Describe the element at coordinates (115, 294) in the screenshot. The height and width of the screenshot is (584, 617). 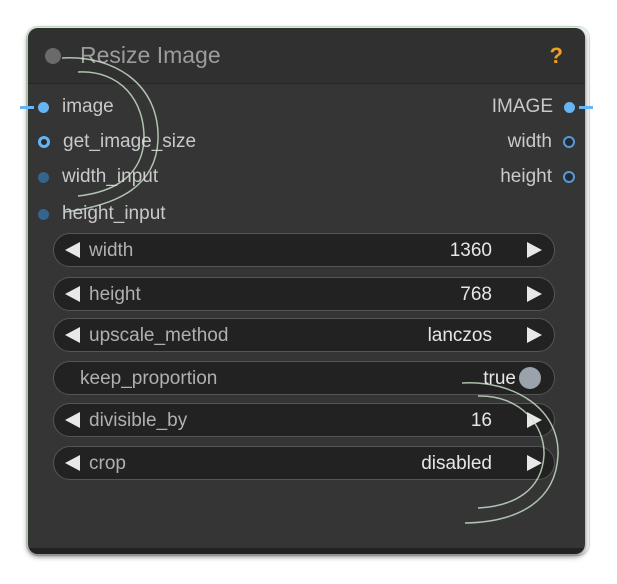
I see `widget-label: height` at that location.